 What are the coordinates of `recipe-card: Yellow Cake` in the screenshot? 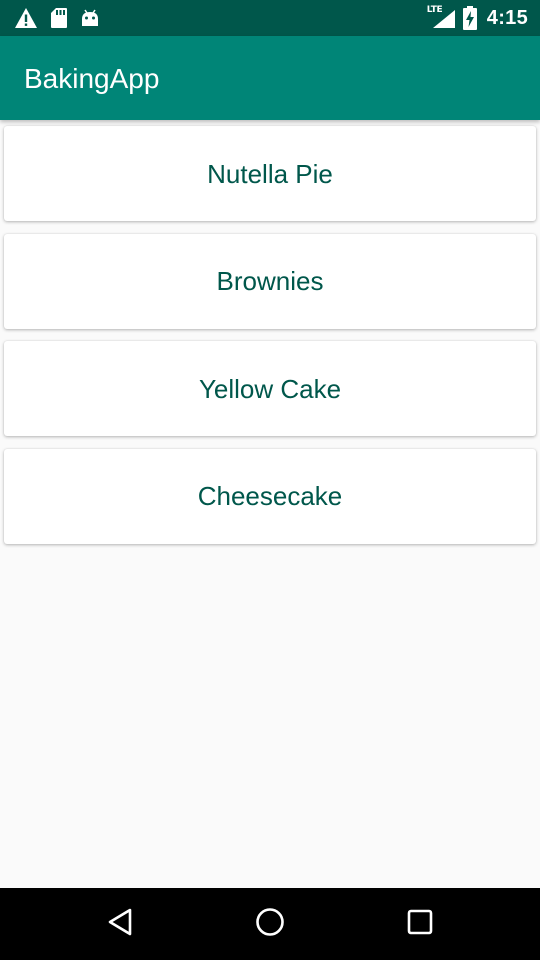 It's located at (270, 388).